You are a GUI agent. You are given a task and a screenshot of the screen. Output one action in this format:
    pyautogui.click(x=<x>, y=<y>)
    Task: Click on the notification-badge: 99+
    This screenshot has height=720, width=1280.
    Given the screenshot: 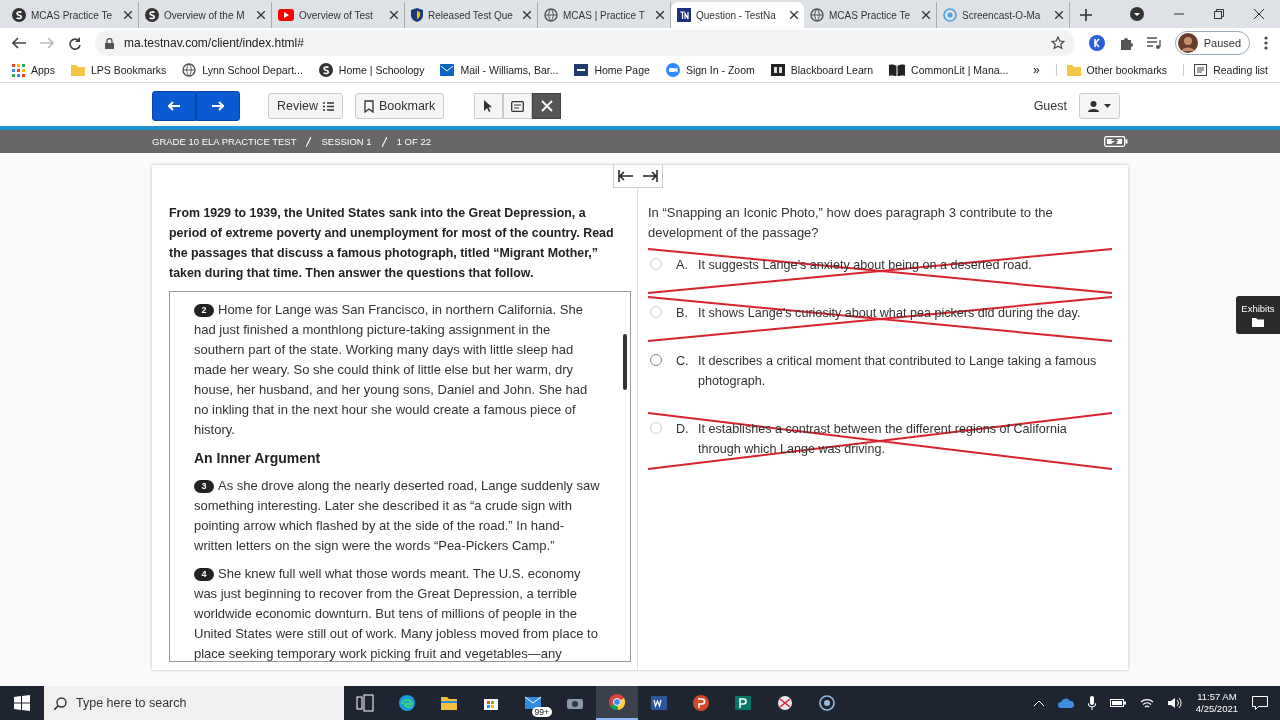 What is the action you would take?
    pyautogui.click(x=541, y=712)
    